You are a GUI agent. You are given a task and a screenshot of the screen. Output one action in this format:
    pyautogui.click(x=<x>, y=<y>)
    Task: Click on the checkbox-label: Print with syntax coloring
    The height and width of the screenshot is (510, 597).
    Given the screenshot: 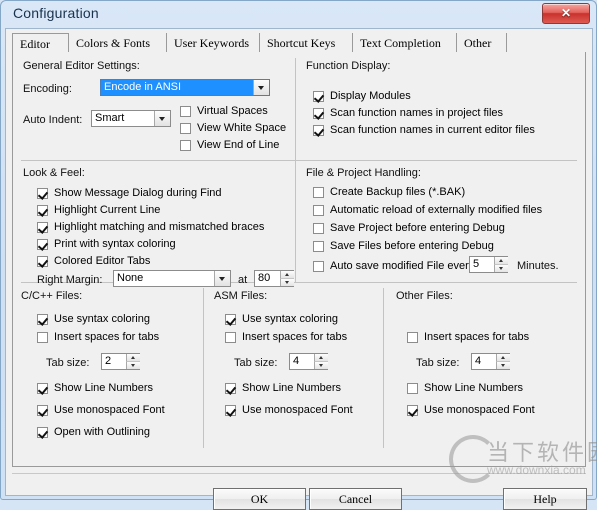 What is the action you would take?
    pyautogui.click(x=115, y=244)
    